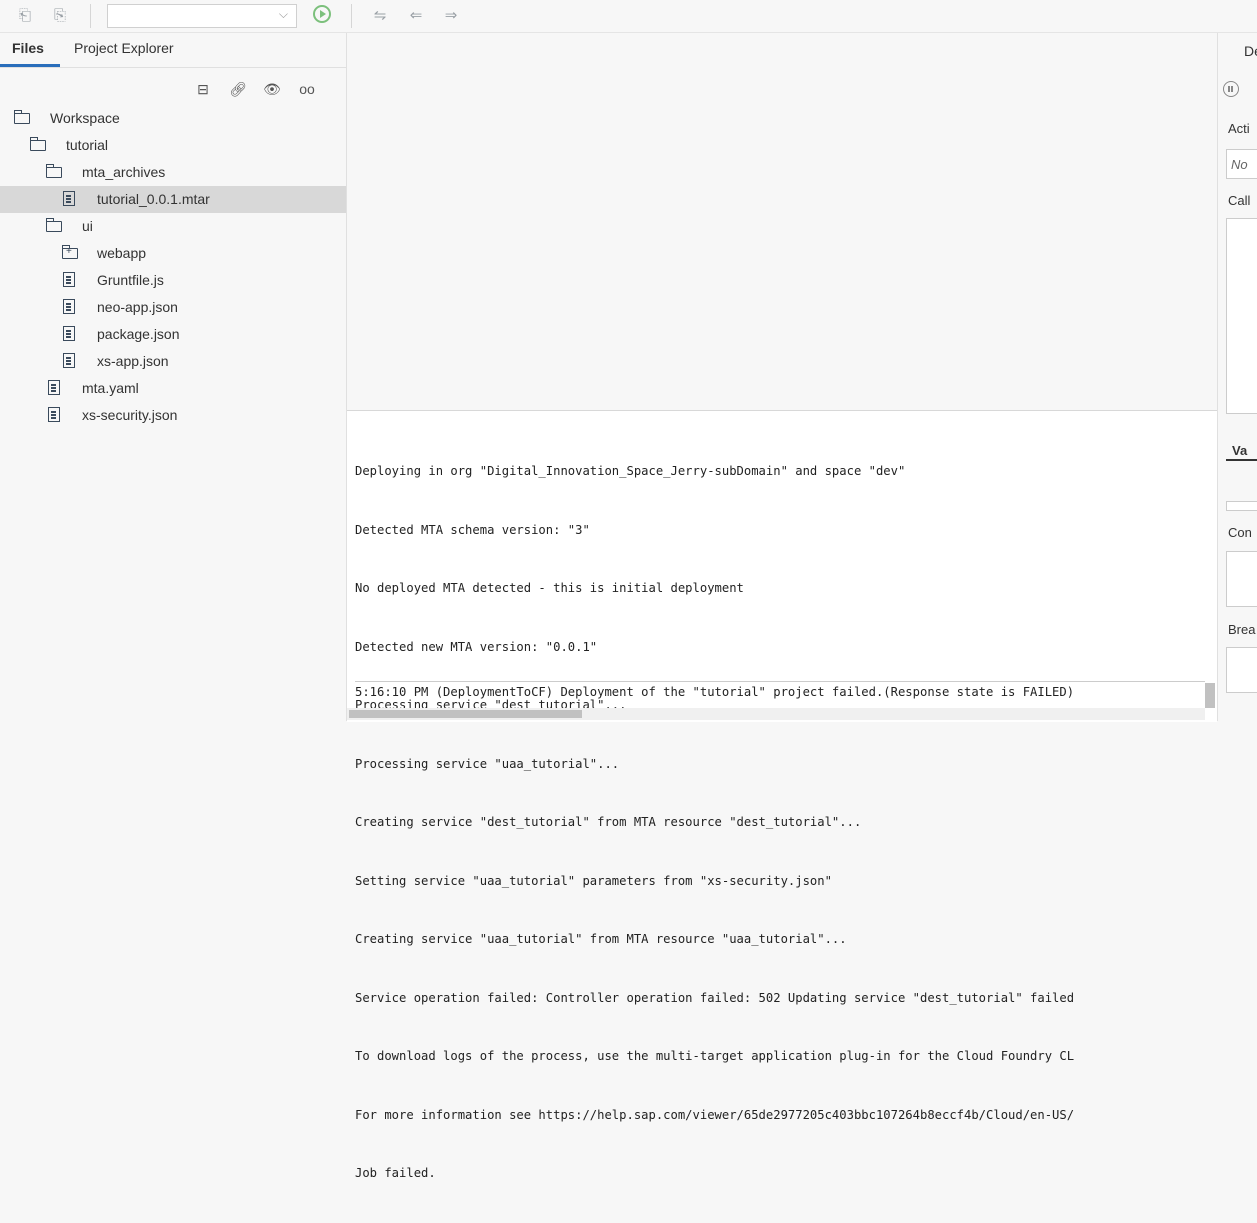 The height and width of the screenshot is (1223, 1257). I want to click on tab-debugger: De, so click(1250, 51).